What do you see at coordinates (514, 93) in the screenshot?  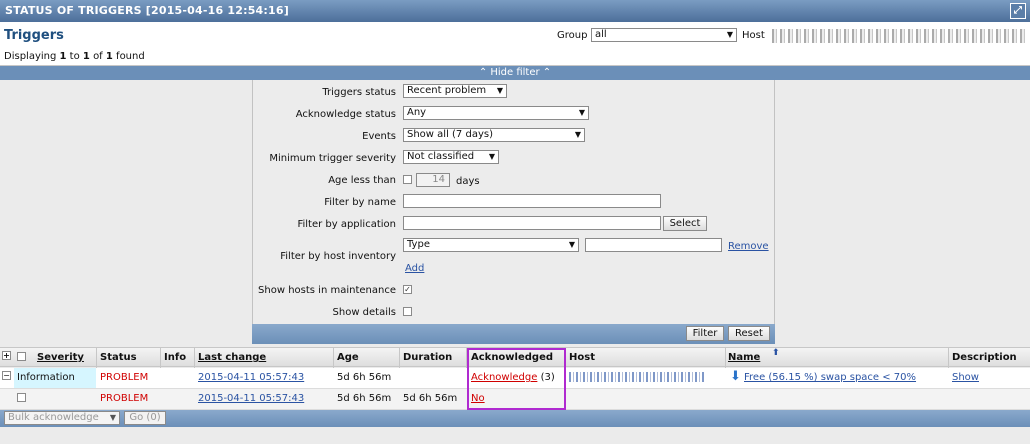 I see `filter-row-triggers-status: Triggers status Recent problem ▼` at bounding box center [514, 93].